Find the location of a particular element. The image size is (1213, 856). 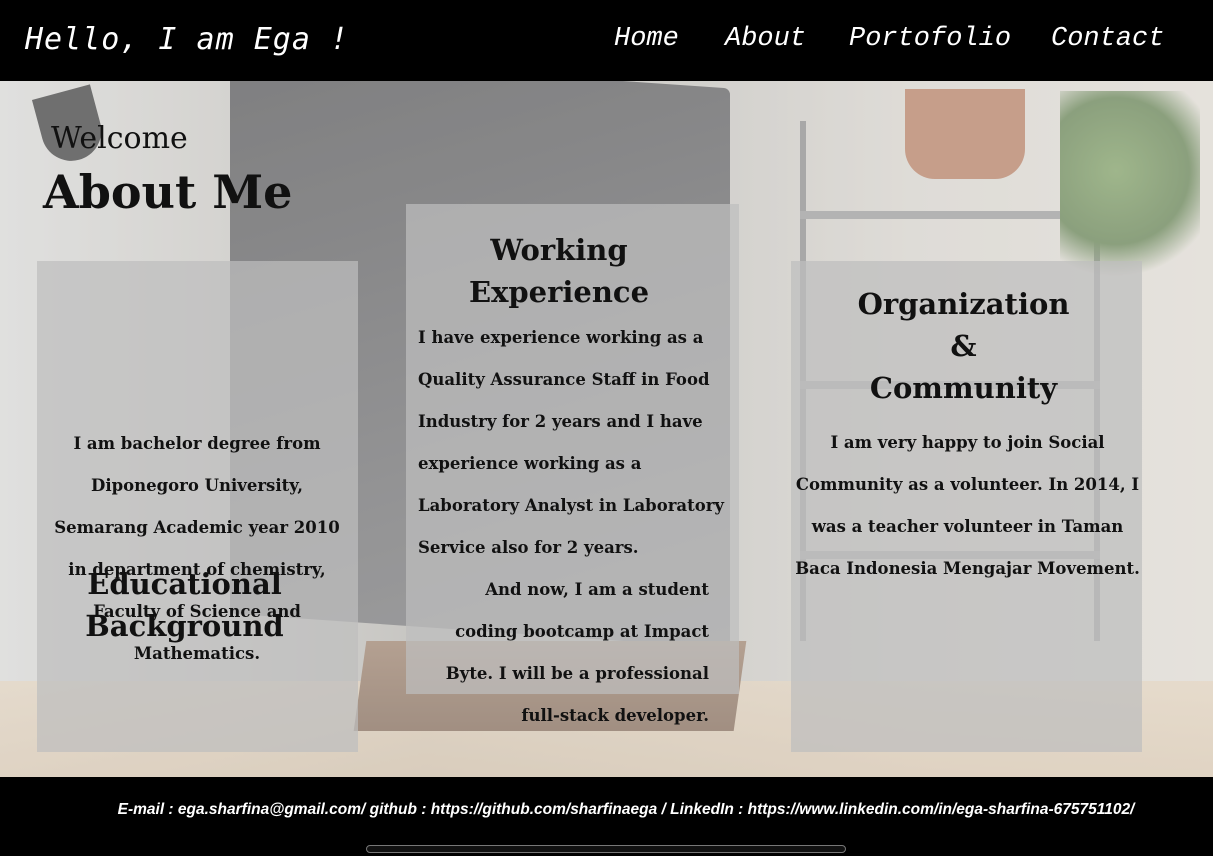

organization-title: Organization & Community is located at coordinates (963, 346).